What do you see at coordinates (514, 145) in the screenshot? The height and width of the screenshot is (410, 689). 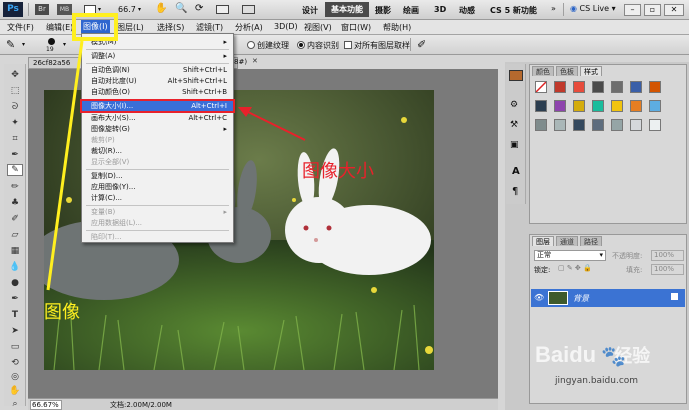 I see `masks-panel-icon: ▣` at bounding box center [514, 145].